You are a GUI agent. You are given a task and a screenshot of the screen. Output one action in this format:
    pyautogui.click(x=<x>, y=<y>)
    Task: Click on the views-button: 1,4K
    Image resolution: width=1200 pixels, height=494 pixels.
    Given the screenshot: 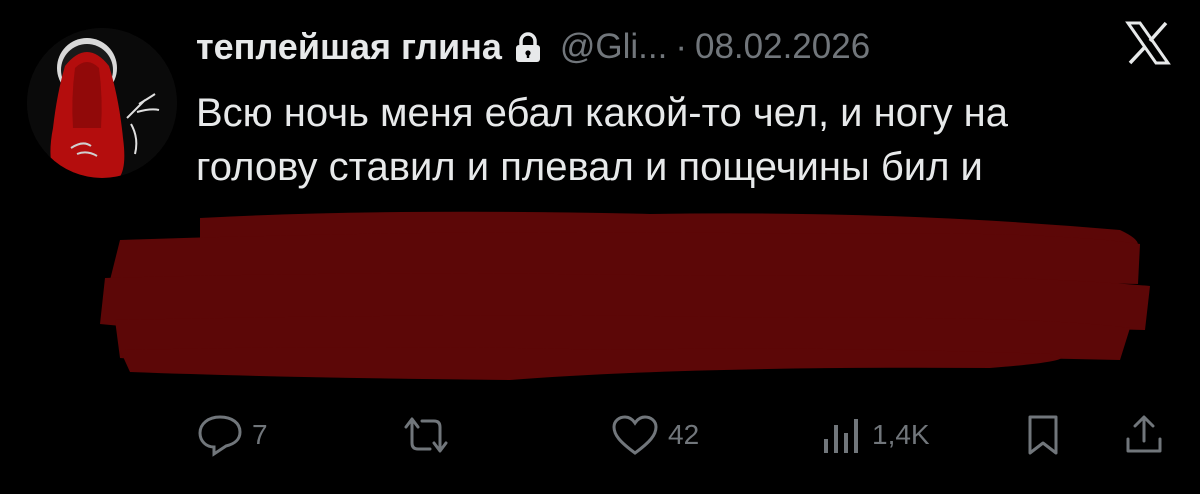 What is the action you would take?
    pyautogui.click(x=874, y=435)
    